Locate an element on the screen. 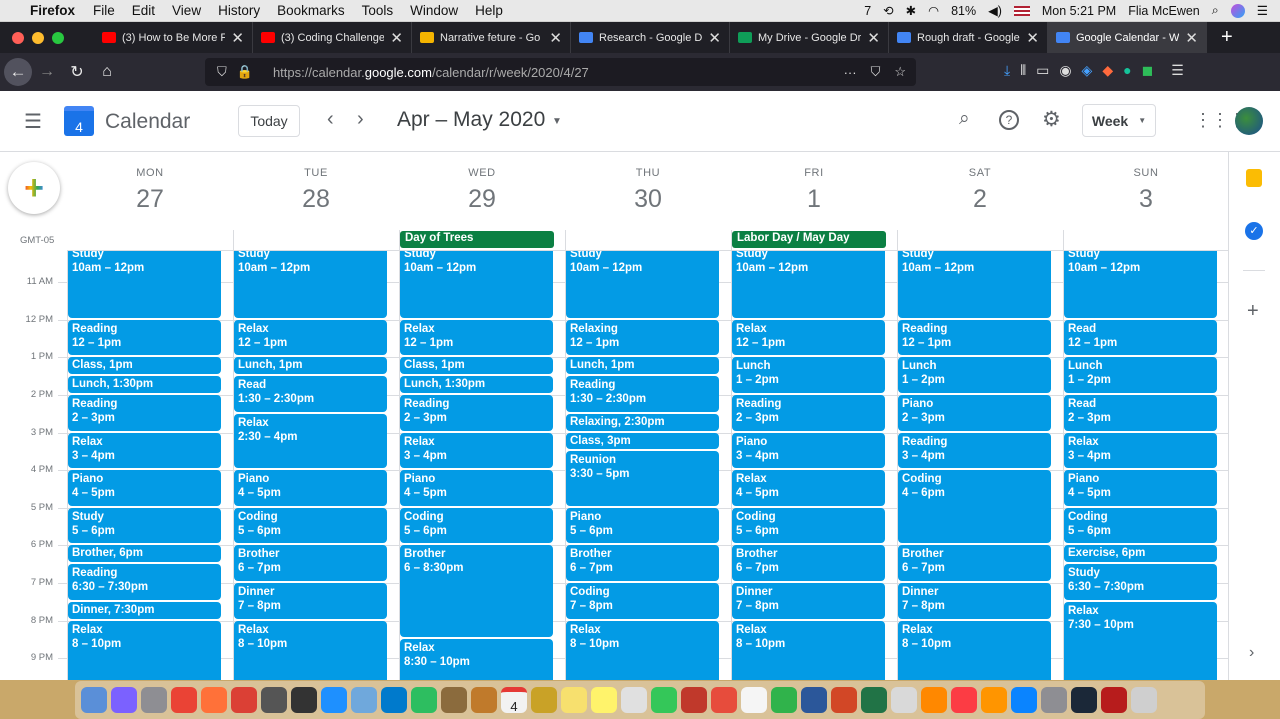 The image size is (1280, 719). calendar-event: Class, 1pm is located at coordinates (144, 366).